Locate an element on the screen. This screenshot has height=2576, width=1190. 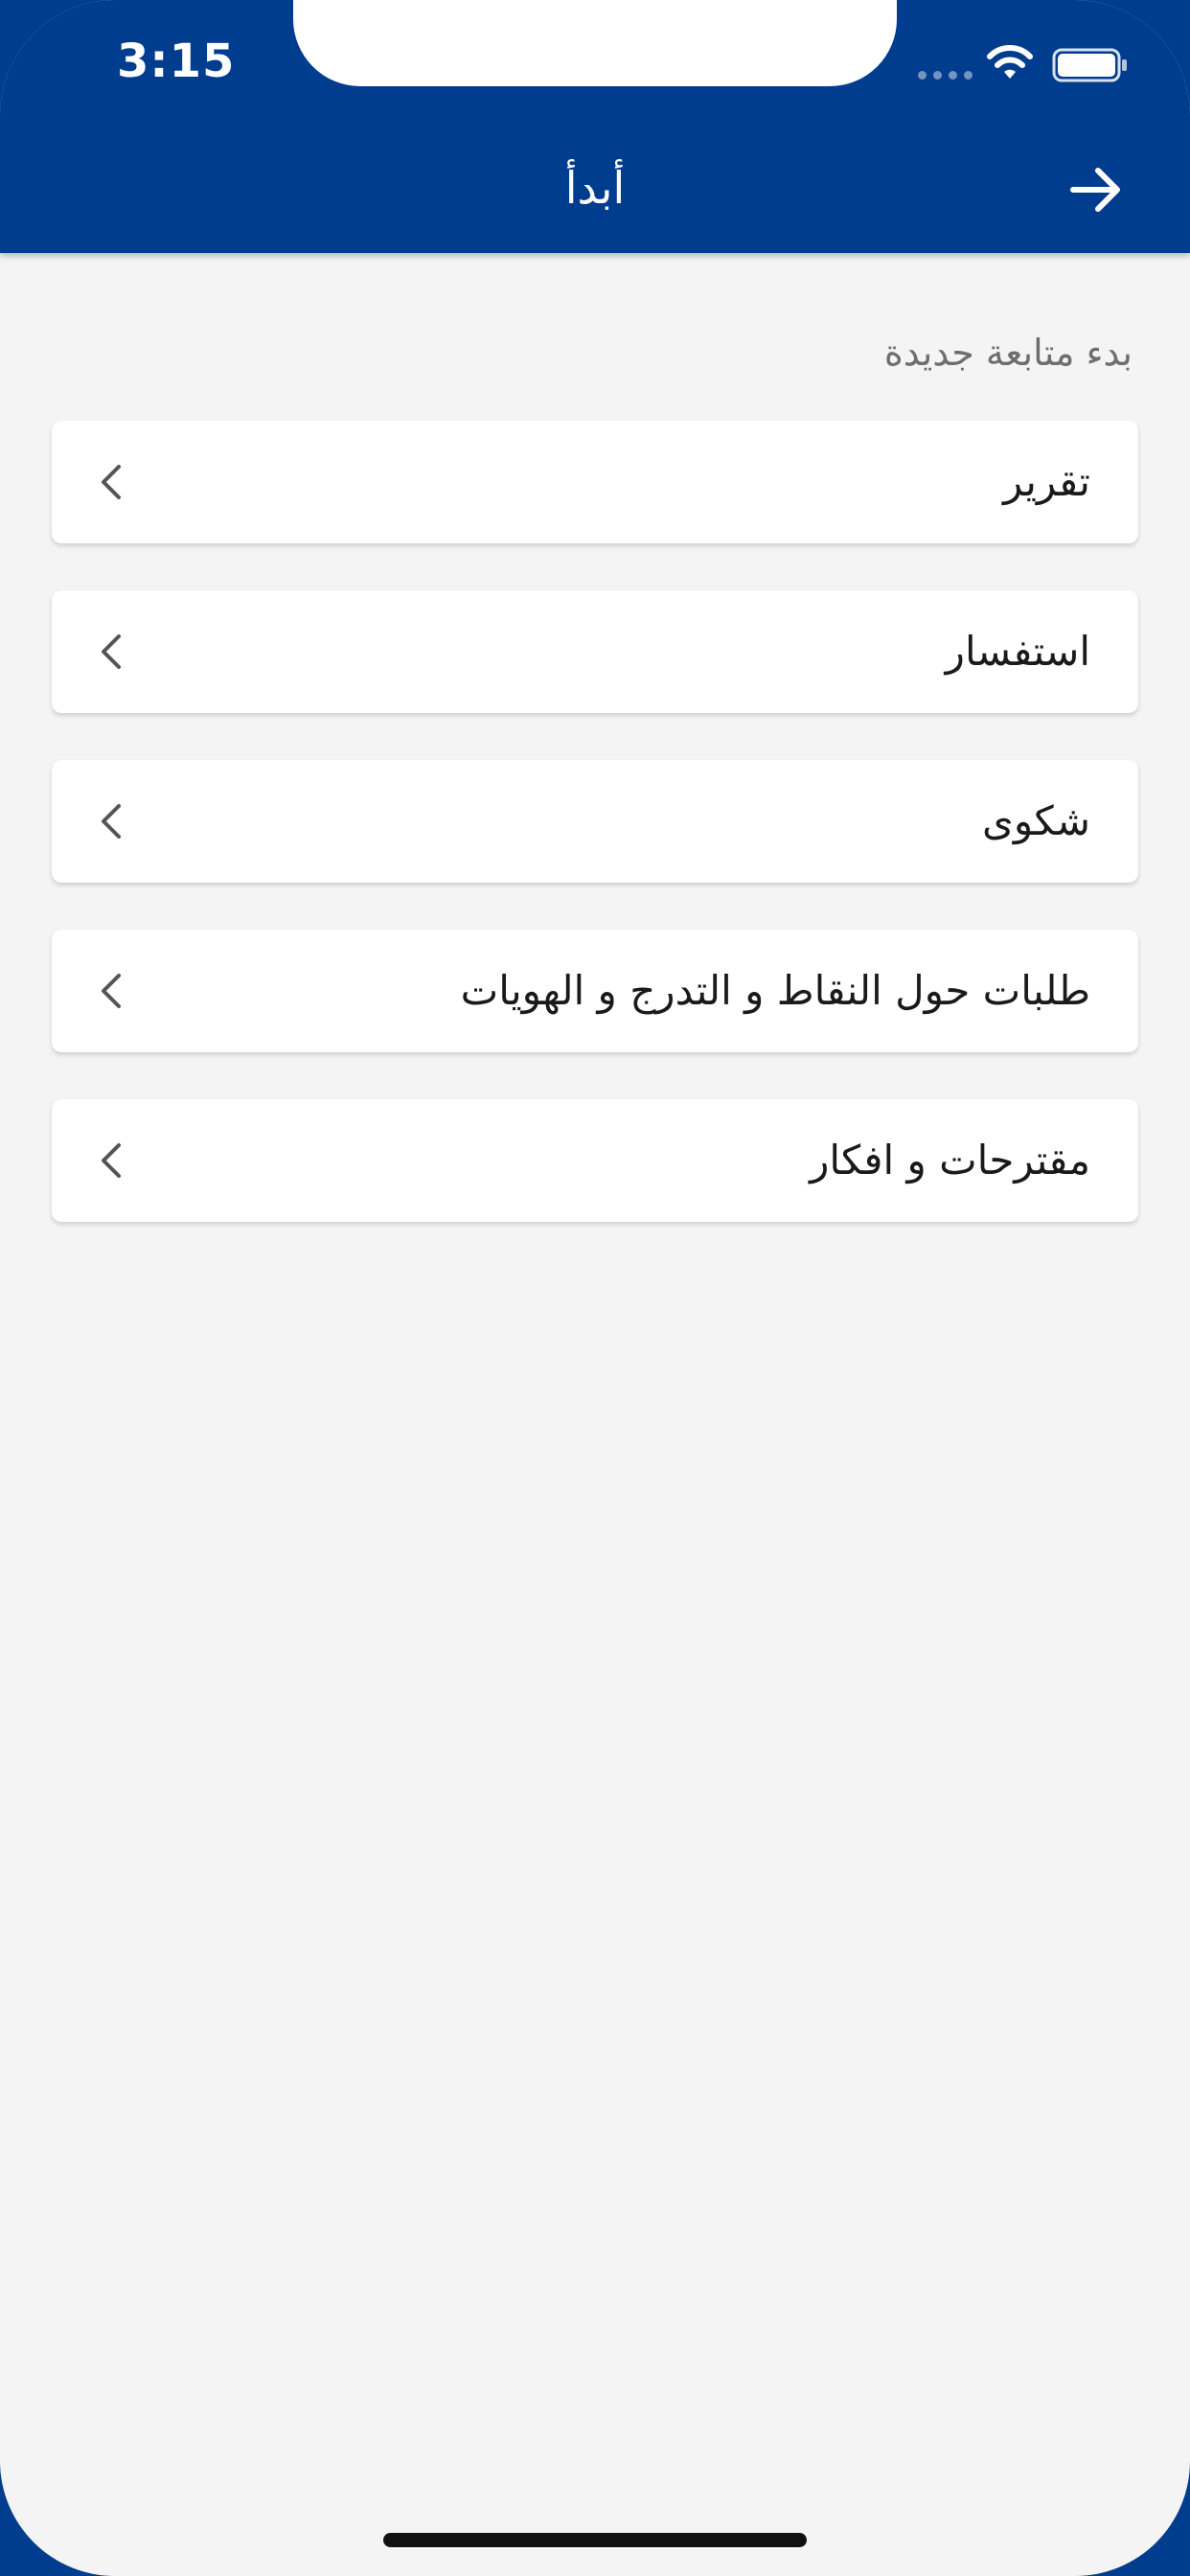
battery-icon is located at coordinates (1090, 65).